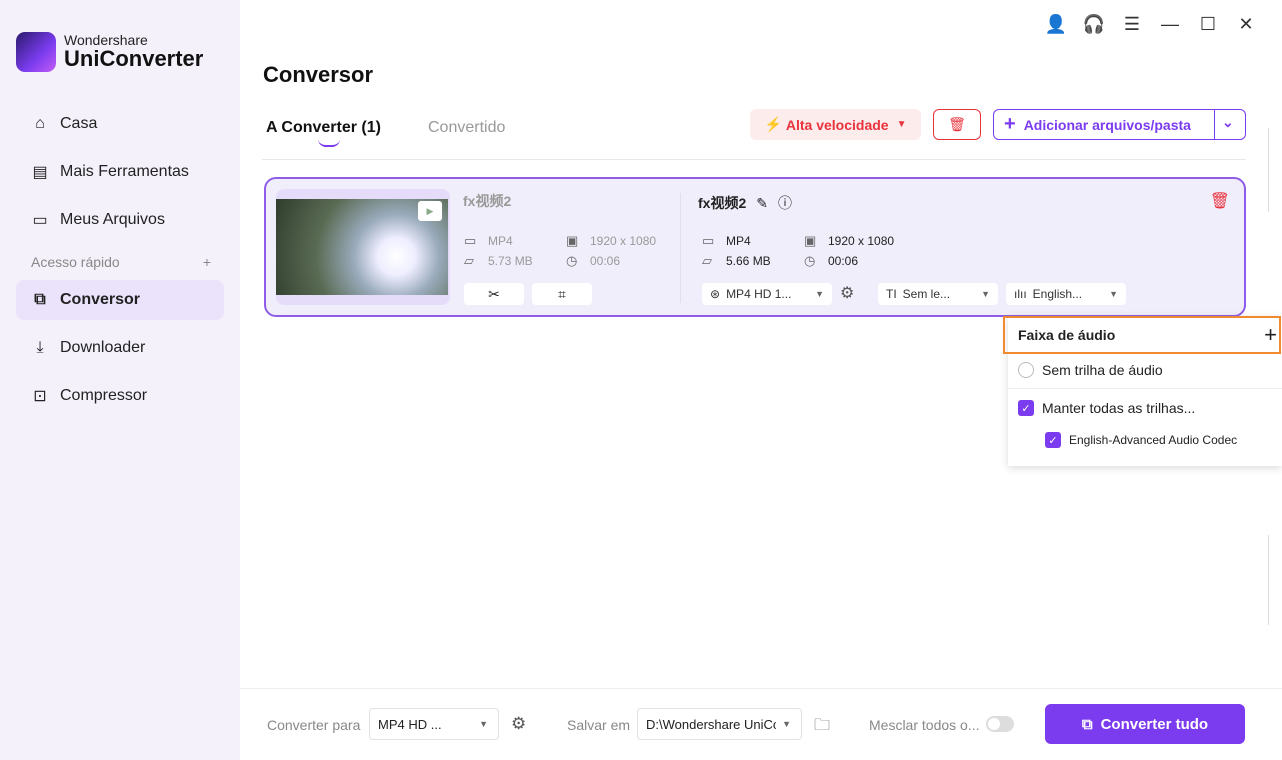 The height and width of the screenshot is (760, 1282). I want to click on convert-to-label: Converter para, so click(314, 725).